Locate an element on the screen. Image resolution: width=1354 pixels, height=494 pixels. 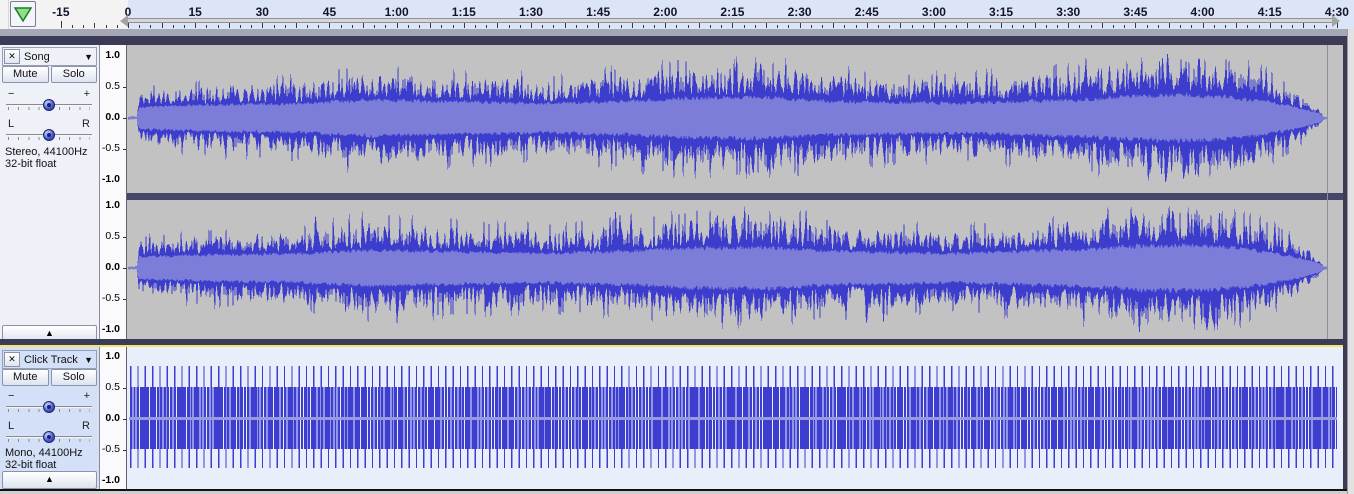
region-start-arrow-icon is located at coordinates (124, 21).